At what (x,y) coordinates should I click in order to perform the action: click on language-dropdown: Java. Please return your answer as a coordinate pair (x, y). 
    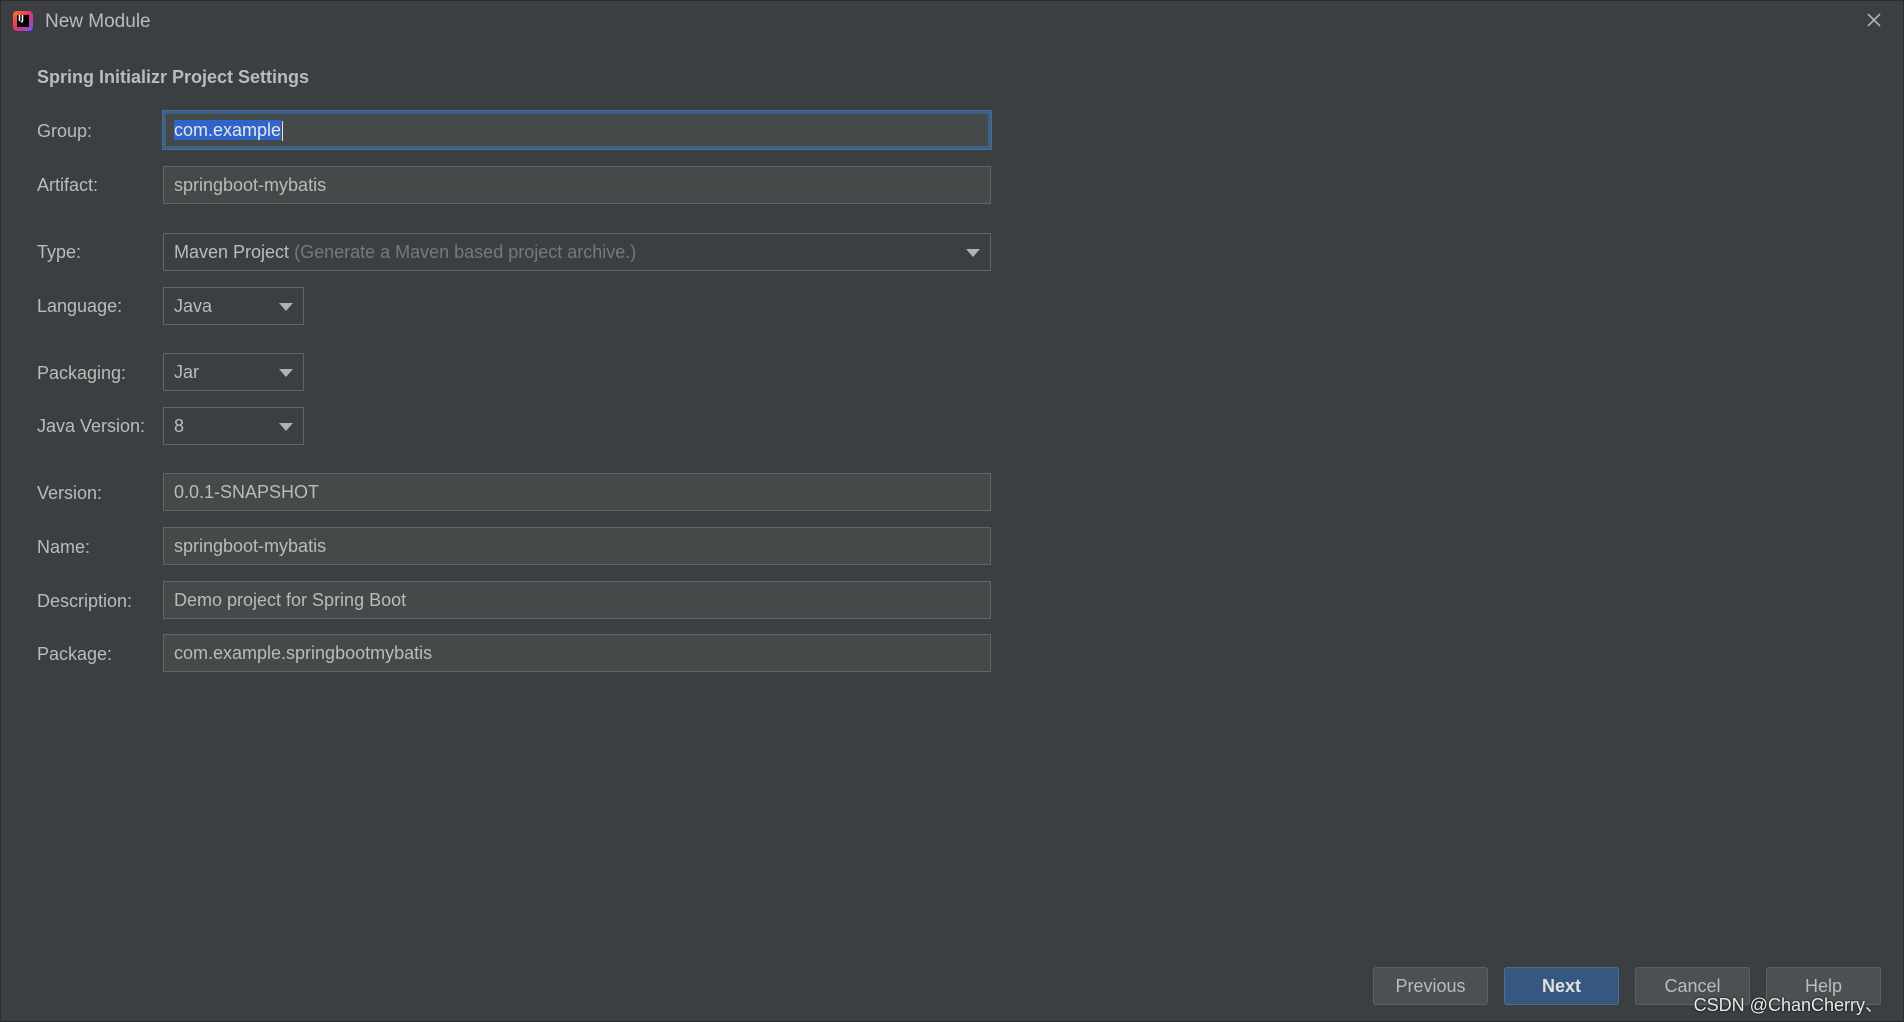
    Looking at the image, I should click on (233, 306).